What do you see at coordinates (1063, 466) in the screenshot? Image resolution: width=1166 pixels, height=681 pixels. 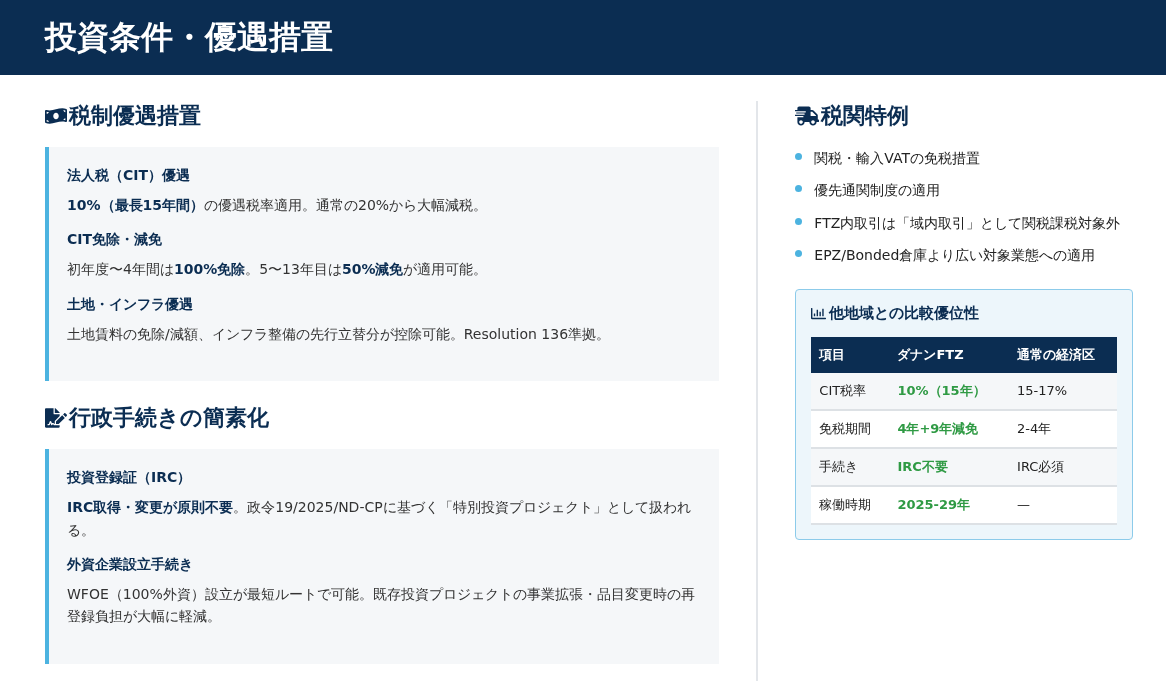 I see `table-cell: IRC必須` at bounding box center [1063, 466].